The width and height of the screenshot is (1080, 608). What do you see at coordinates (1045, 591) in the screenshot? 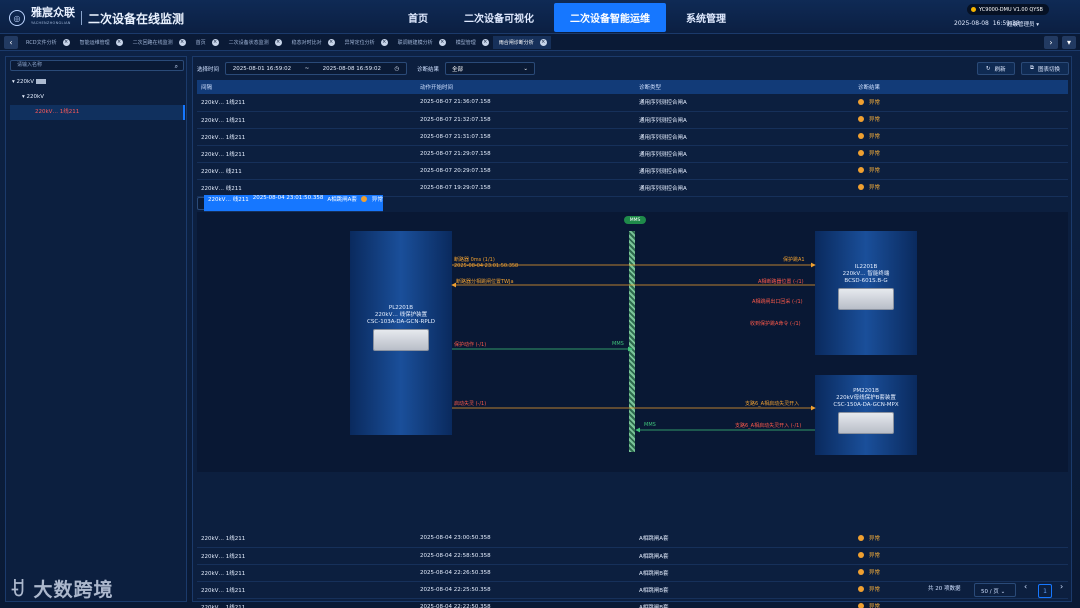
I see `page-number: 1` at bounding box center [1045, 591].